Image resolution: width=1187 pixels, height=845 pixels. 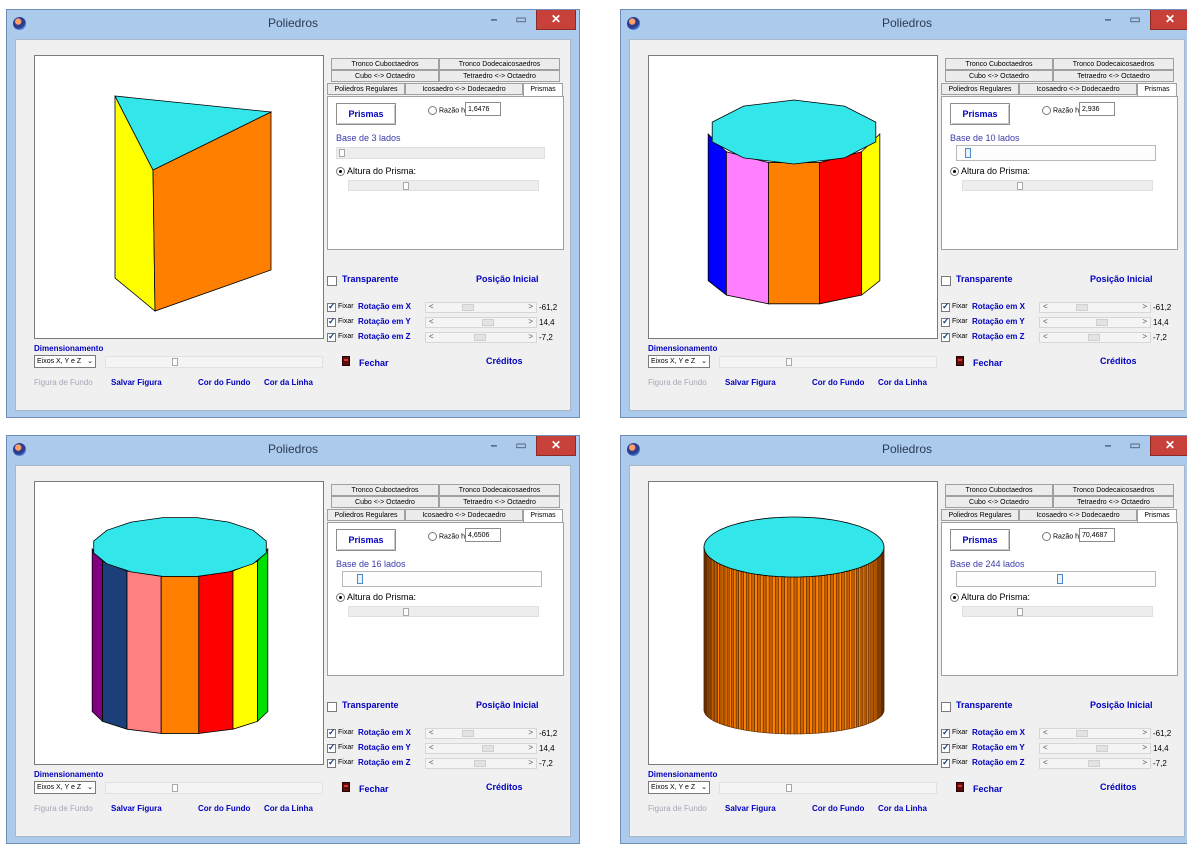 What do you see at coordinates (346, 787) in the screenshot?
I see `exit-door-icon` at bounding box center [346, 787].